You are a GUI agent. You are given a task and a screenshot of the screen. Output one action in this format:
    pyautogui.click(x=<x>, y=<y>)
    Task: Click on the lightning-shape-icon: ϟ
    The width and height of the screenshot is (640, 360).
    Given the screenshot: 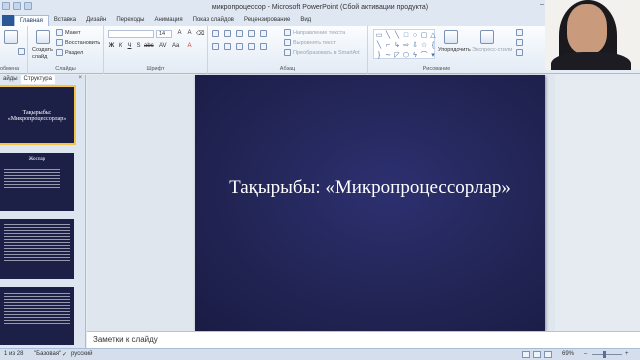 What is the action you would take?
    pyautogui.click(x=415, y=55)
    